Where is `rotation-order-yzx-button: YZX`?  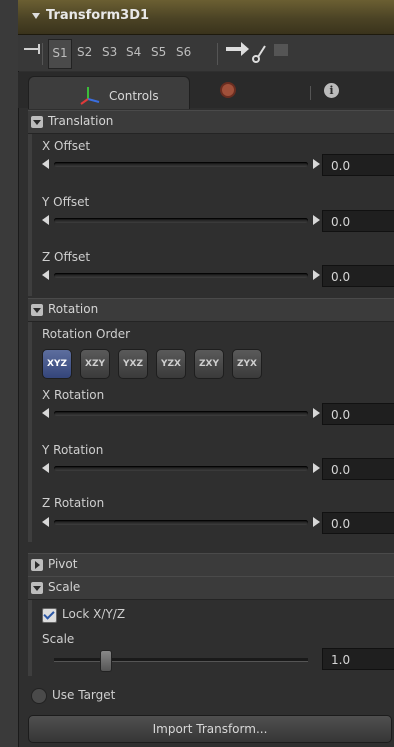
rotation-order-yzx-button: YZX is located at coordinates (171, 364).